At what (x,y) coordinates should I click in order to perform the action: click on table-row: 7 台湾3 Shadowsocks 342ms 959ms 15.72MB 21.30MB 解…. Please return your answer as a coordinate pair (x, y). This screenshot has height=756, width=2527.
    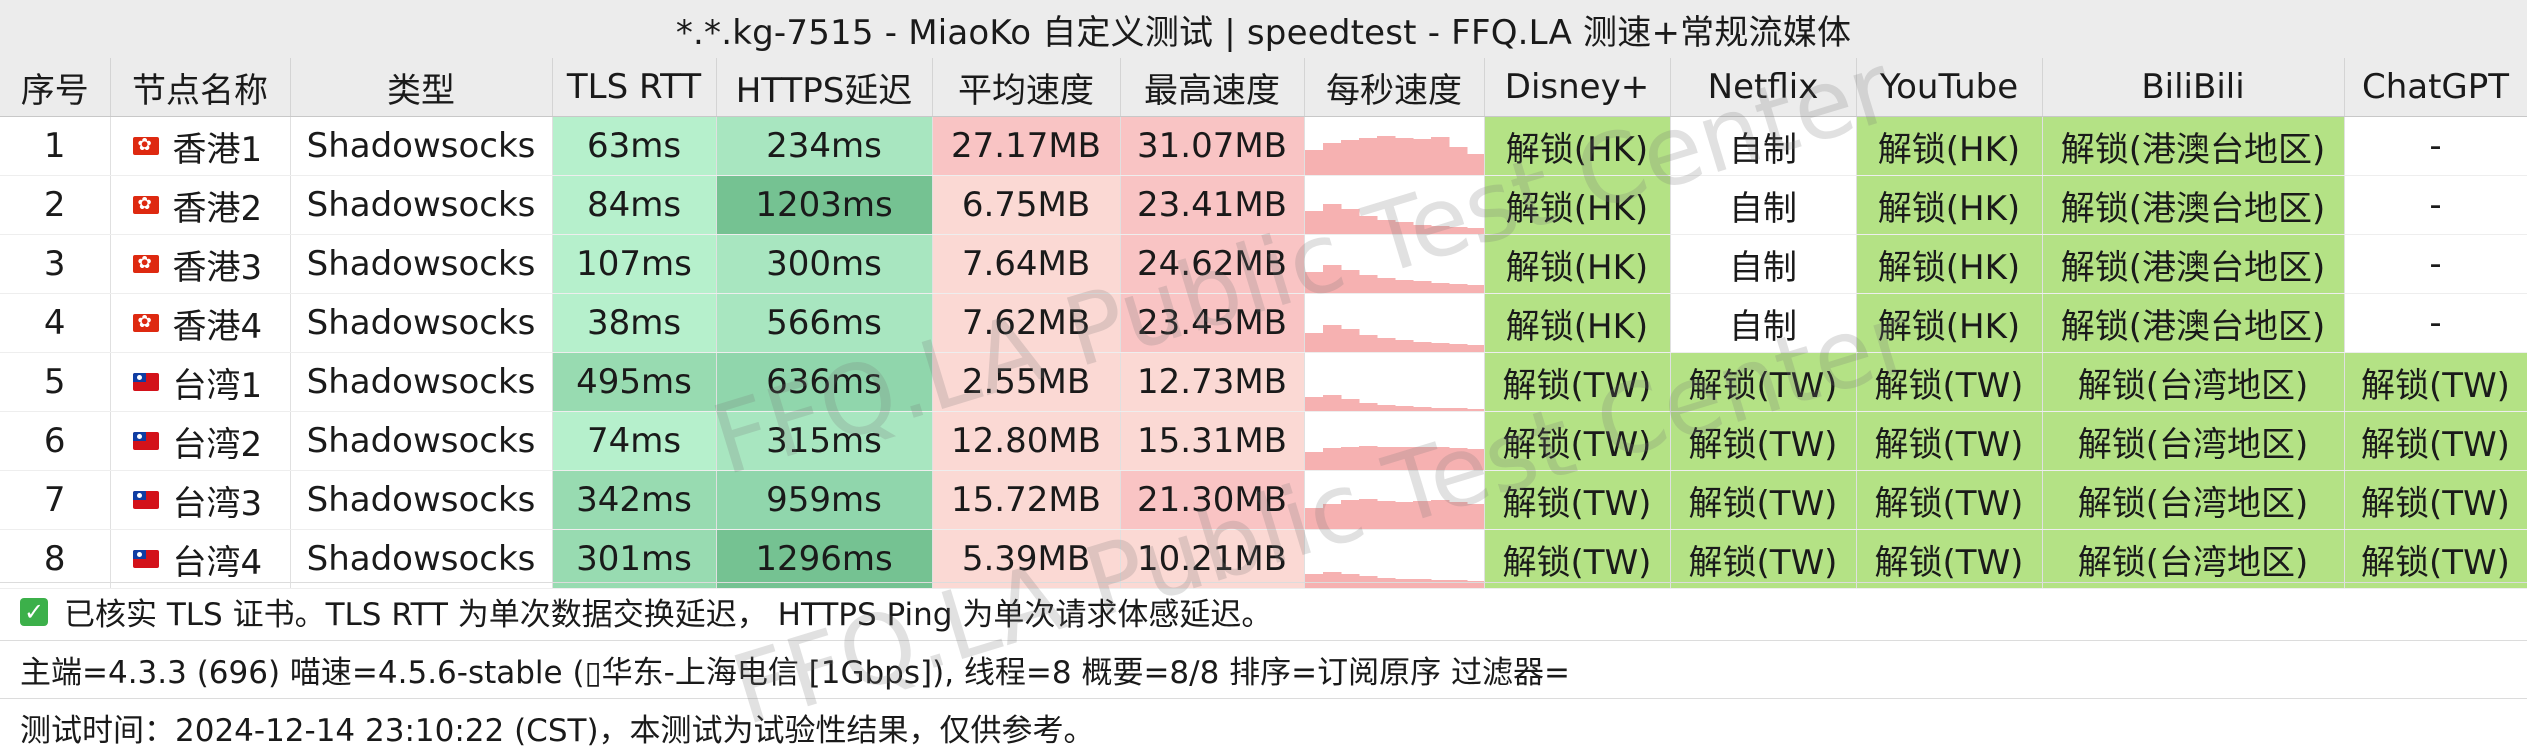
    Looking at the image, I should click on (1263, 500).